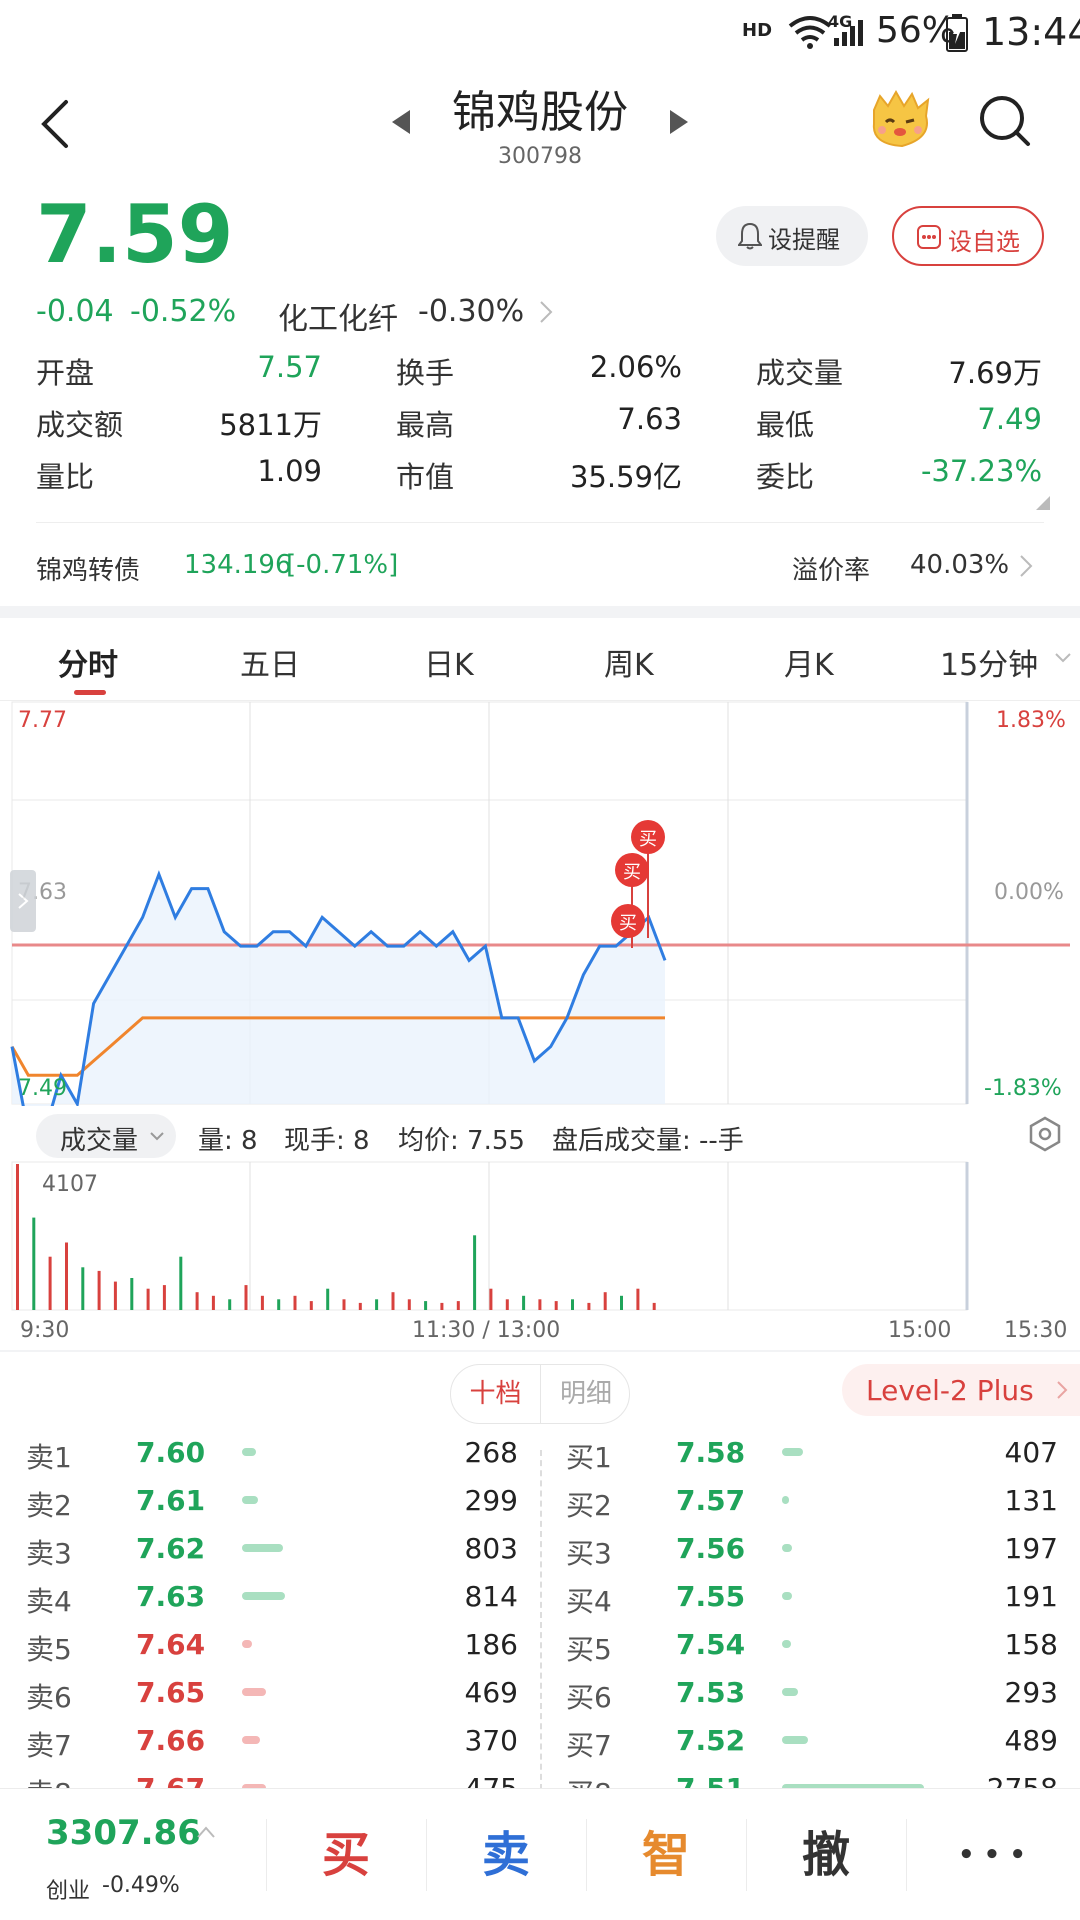 The height and width of the screenshot is (1920, 1080). What do you see at coordinates (401, 122) in the screenshot?
I see `prev-stock-icon` at bounding box center [401, 122].